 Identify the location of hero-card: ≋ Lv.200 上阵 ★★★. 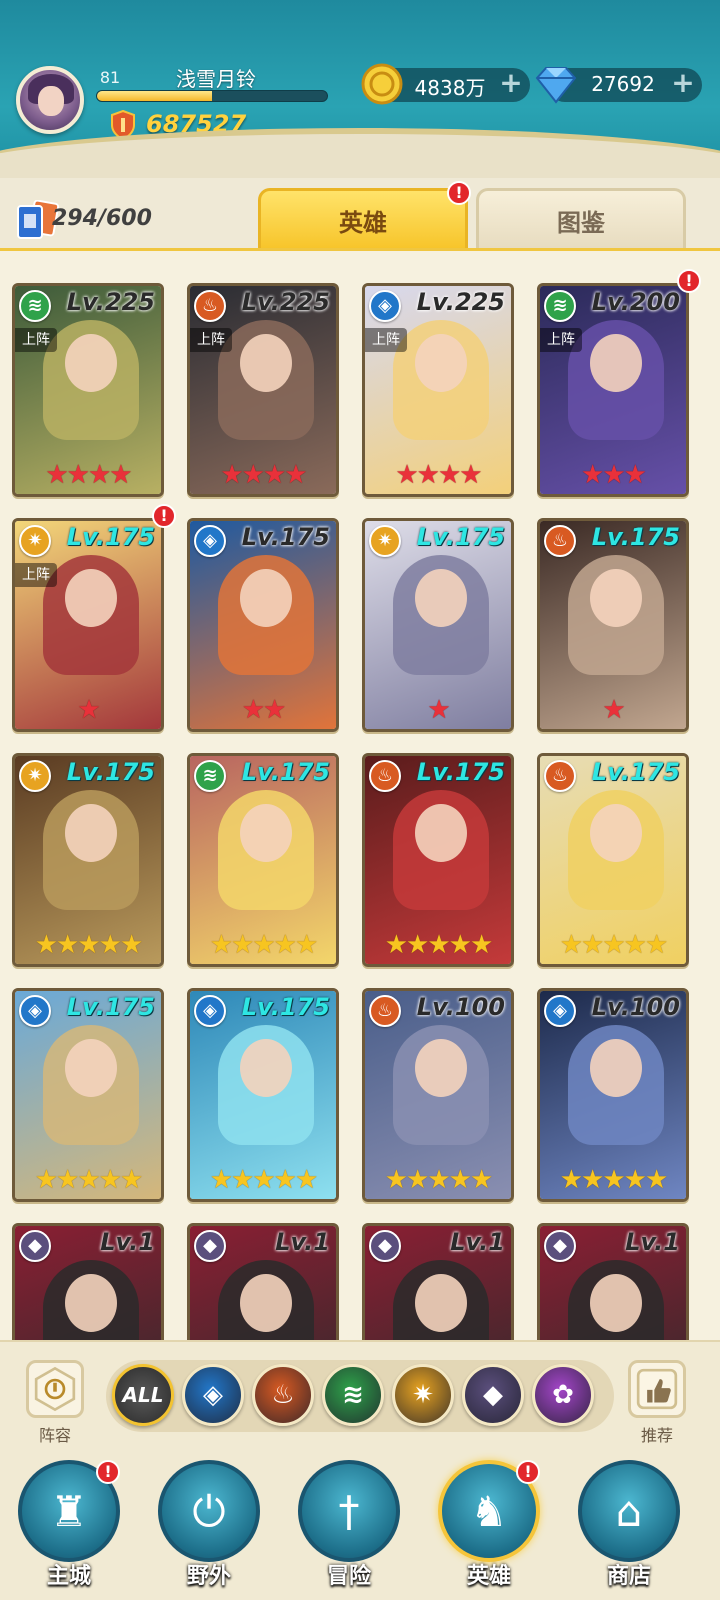
(613, 390).